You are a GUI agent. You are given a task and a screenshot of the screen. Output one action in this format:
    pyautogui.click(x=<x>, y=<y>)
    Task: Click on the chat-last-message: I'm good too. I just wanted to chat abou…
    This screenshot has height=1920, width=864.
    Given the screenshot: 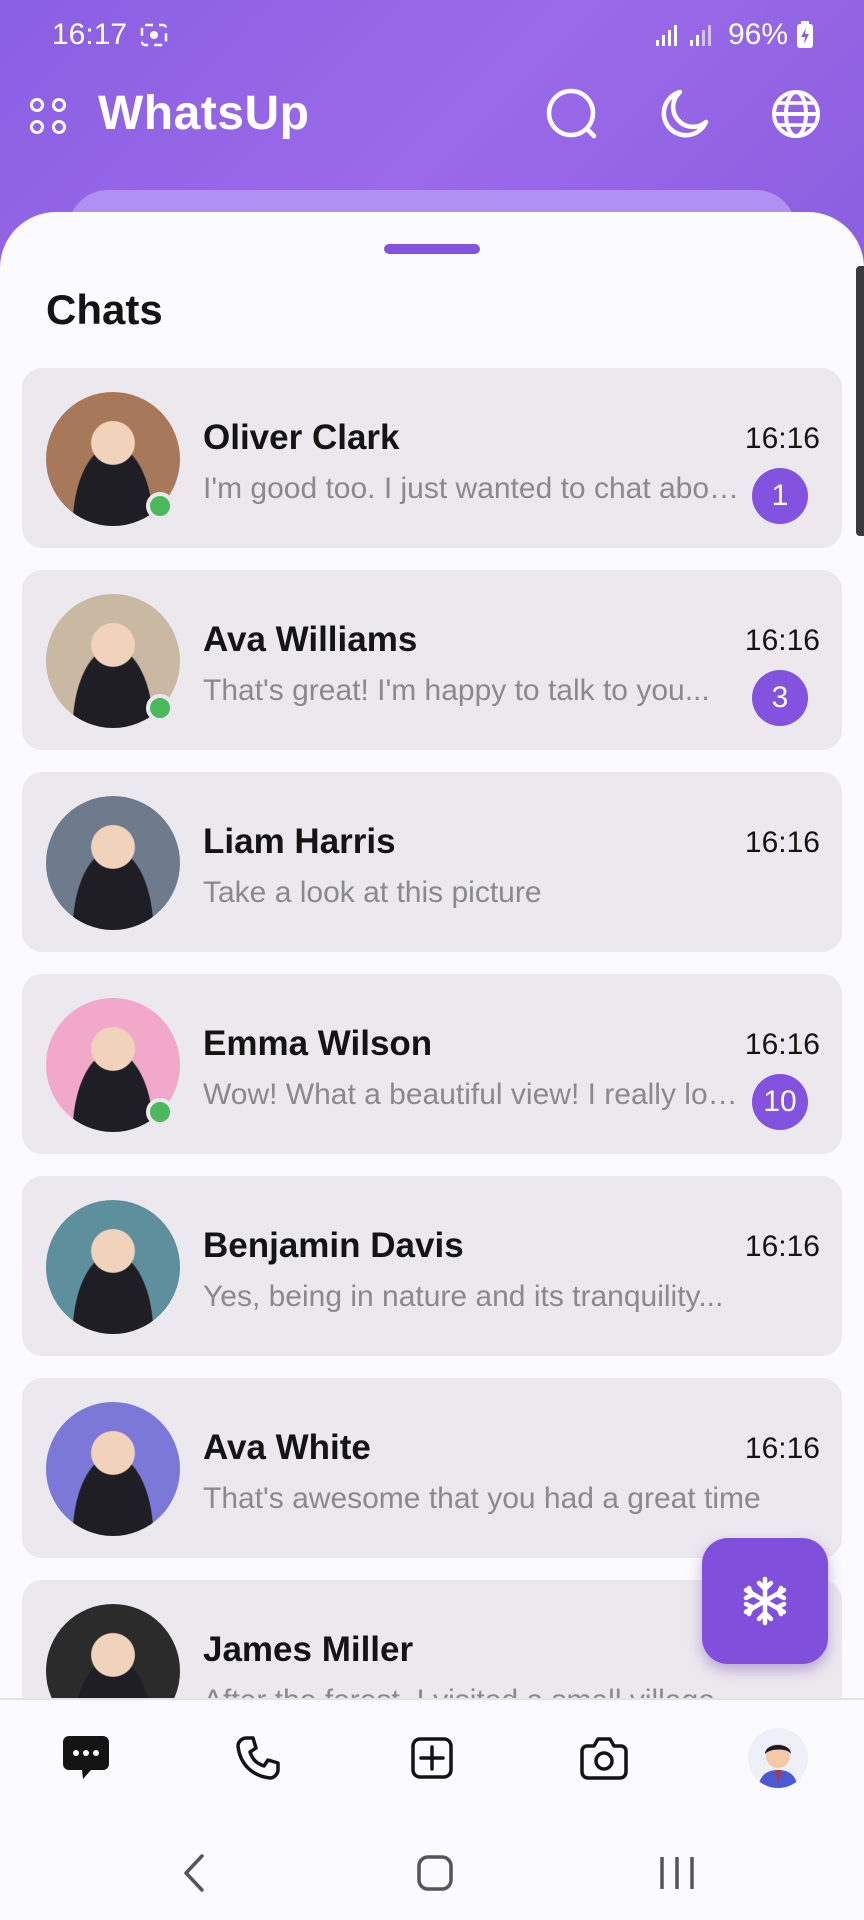 What is the action you would take?
    pyautogui.click(x=475, y=488)
    